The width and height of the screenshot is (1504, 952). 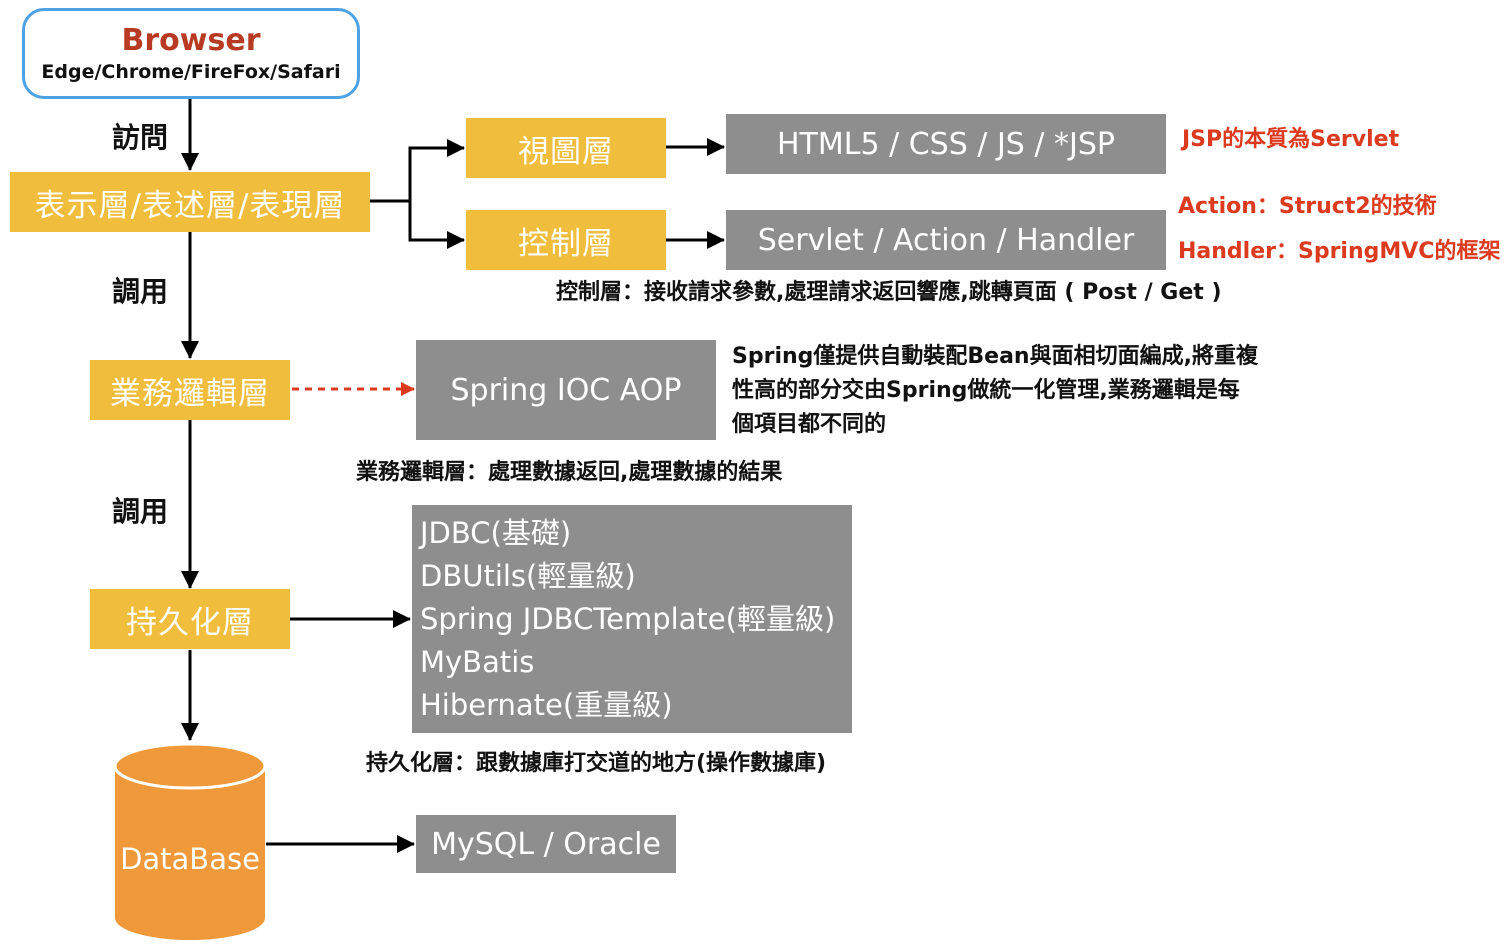 I want to click on persistence-description: 持久化層：跟數據庫打交道的地方(操作數據庫), so click(x=596, y=763).